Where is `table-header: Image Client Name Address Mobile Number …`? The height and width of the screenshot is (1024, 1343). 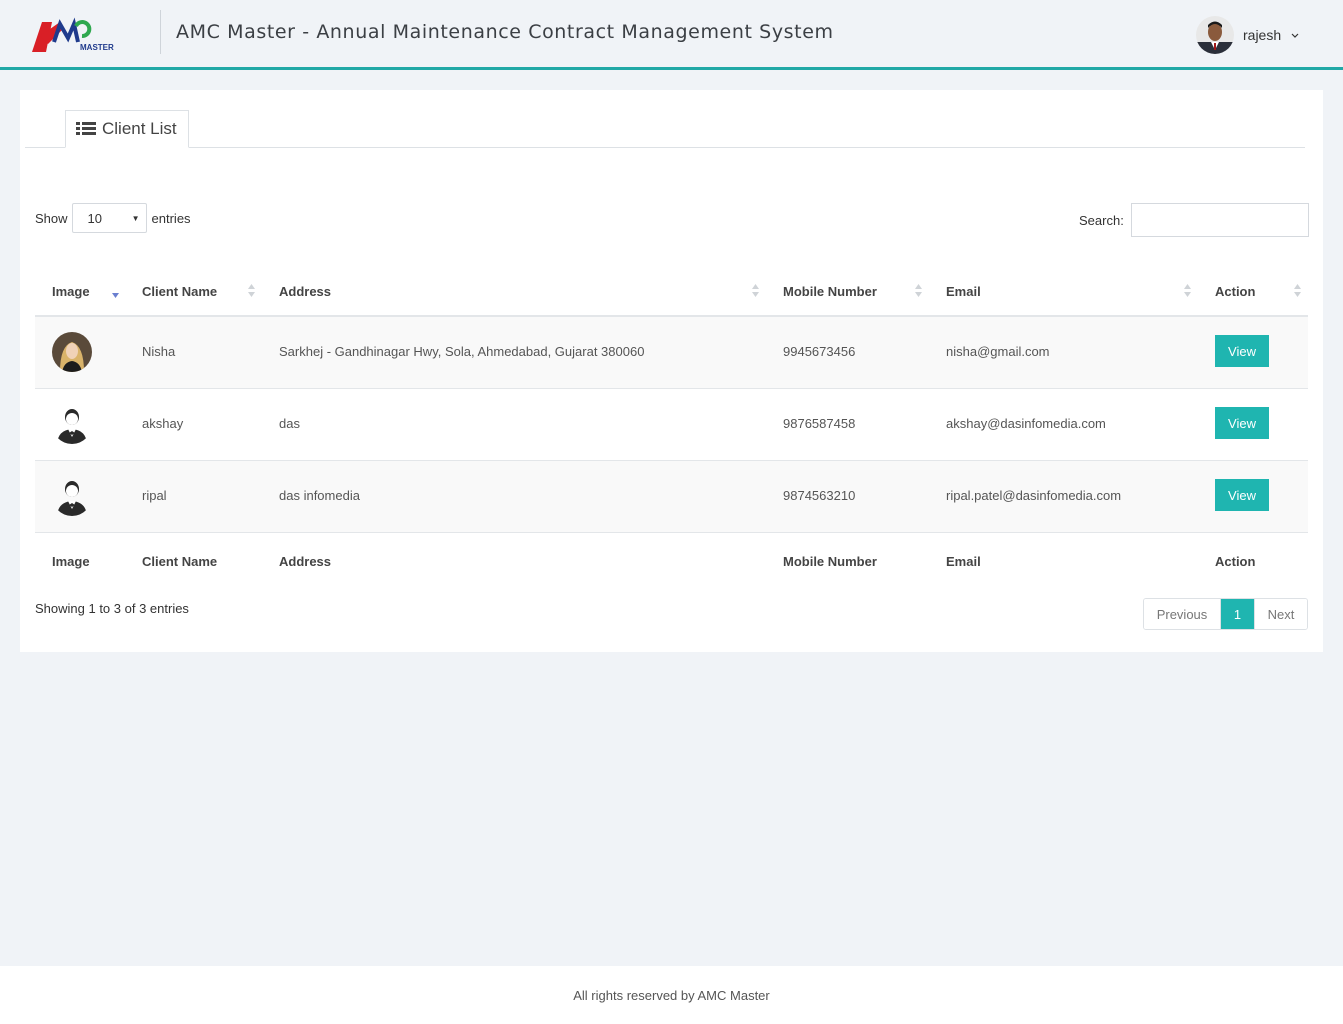 table-header: Image Client Name Address Mobile Number … is located at coordinates (671, 294).